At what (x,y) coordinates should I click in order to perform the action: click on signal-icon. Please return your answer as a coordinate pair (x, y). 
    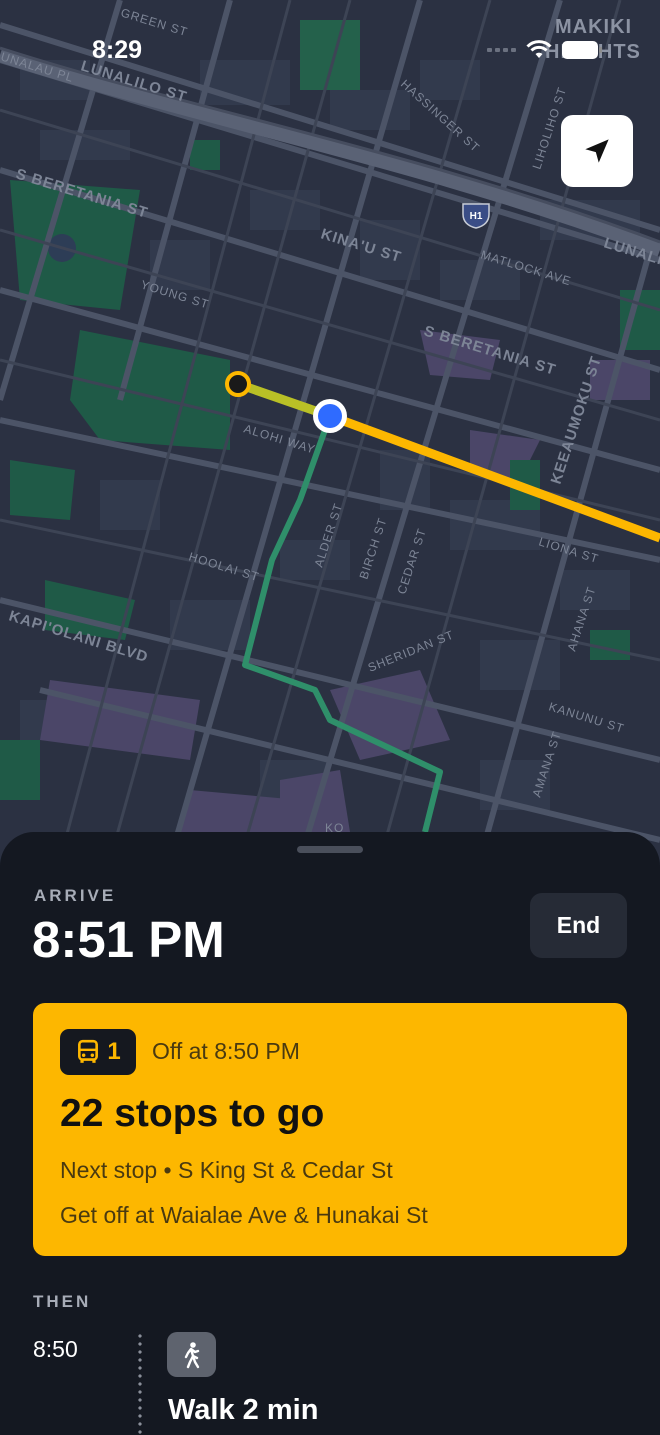
    Looking at the image, I should click on (501, 50).